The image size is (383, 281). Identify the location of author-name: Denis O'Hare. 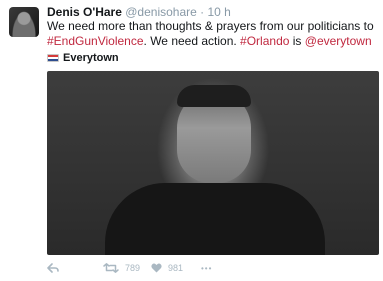
(84, 12).